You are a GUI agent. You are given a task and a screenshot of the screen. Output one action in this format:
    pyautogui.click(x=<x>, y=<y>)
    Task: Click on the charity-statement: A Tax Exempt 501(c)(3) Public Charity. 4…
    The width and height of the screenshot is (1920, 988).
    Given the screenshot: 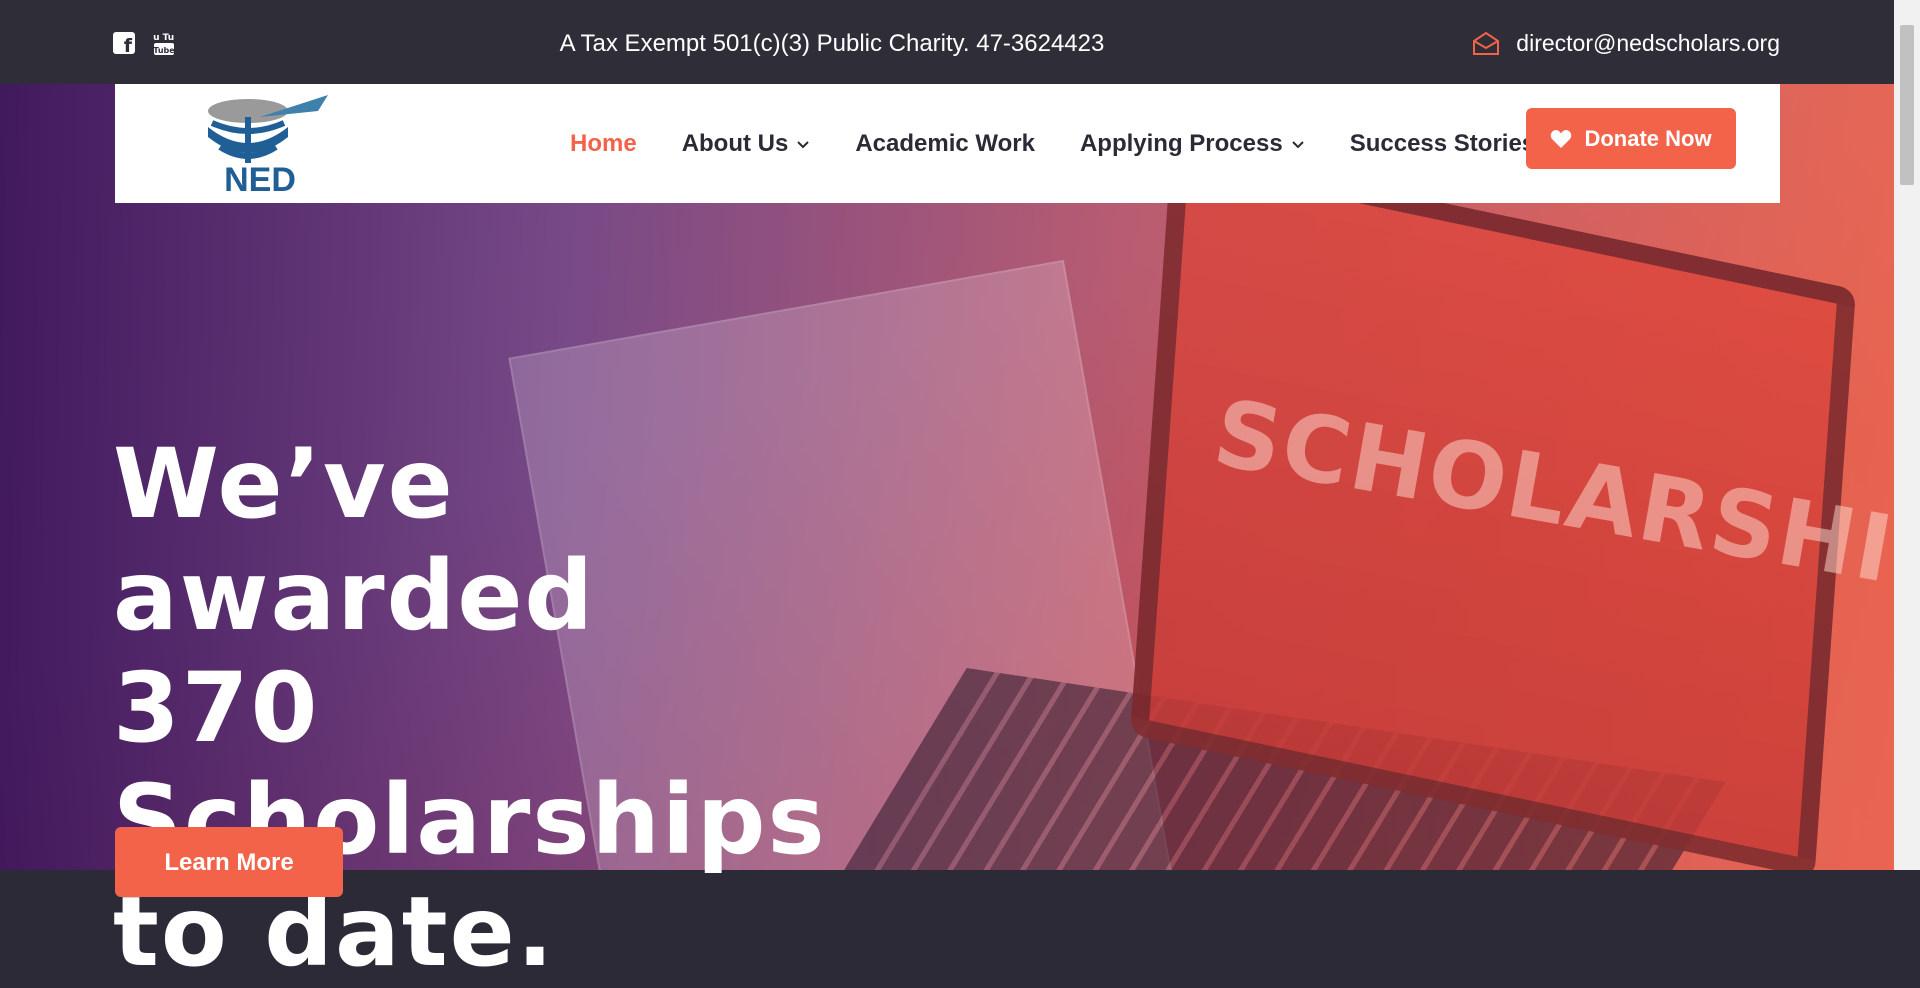 What is the action you would take?
    pyautogui.click(x=832, y=43)
    